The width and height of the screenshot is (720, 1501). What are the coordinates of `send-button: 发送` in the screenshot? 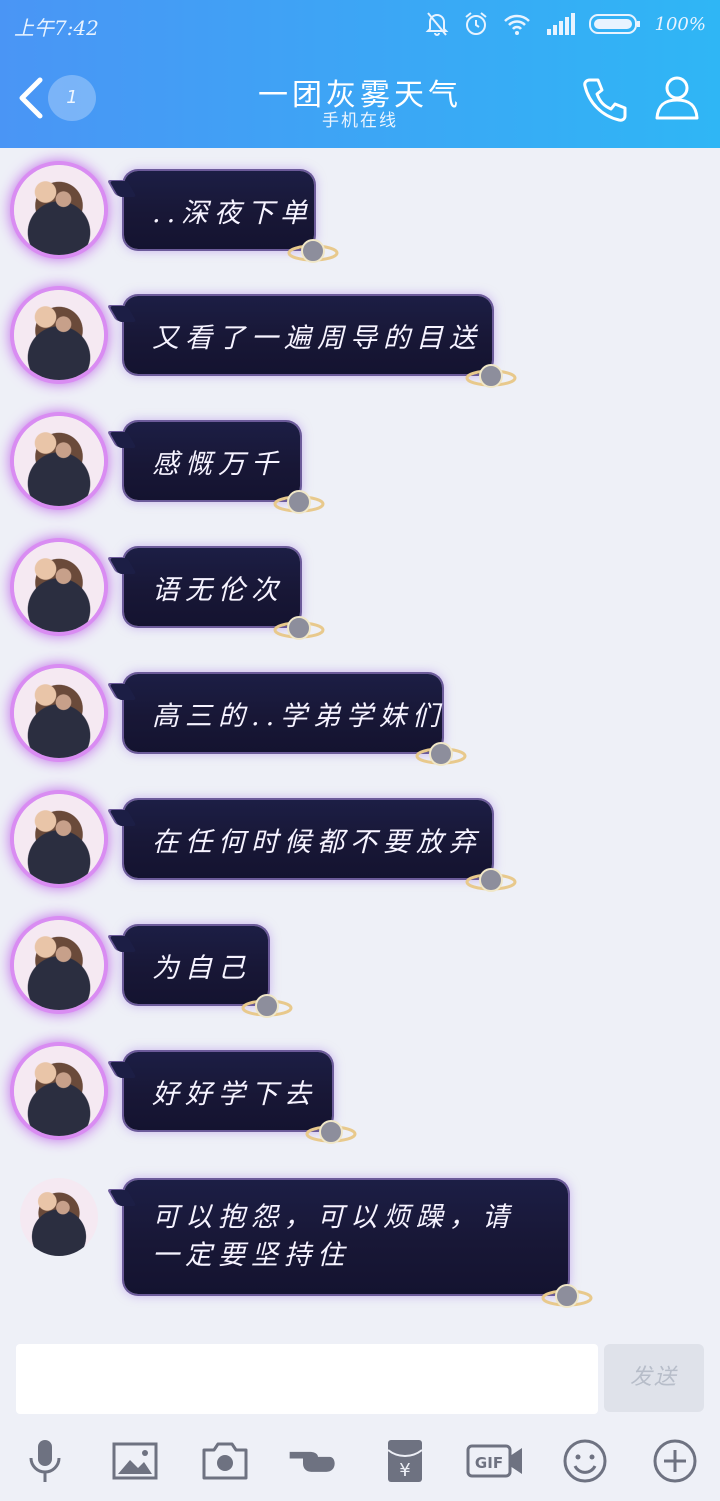 It's located at (654, 1378).